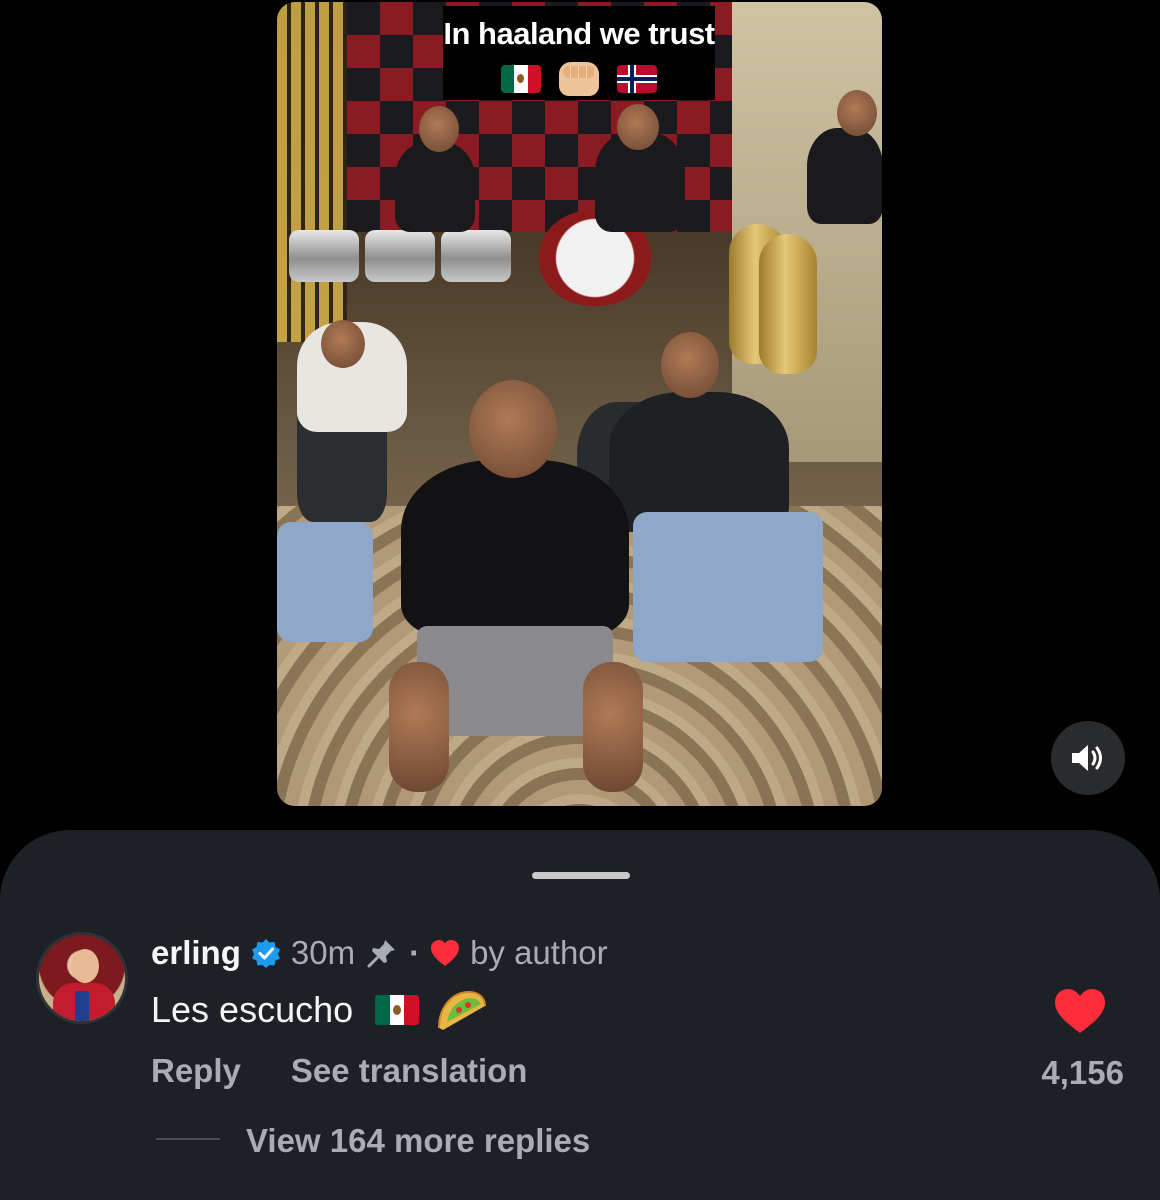 The image size is (1160, 1200). I want to click on comment-time: 30m, so click(323, 952).